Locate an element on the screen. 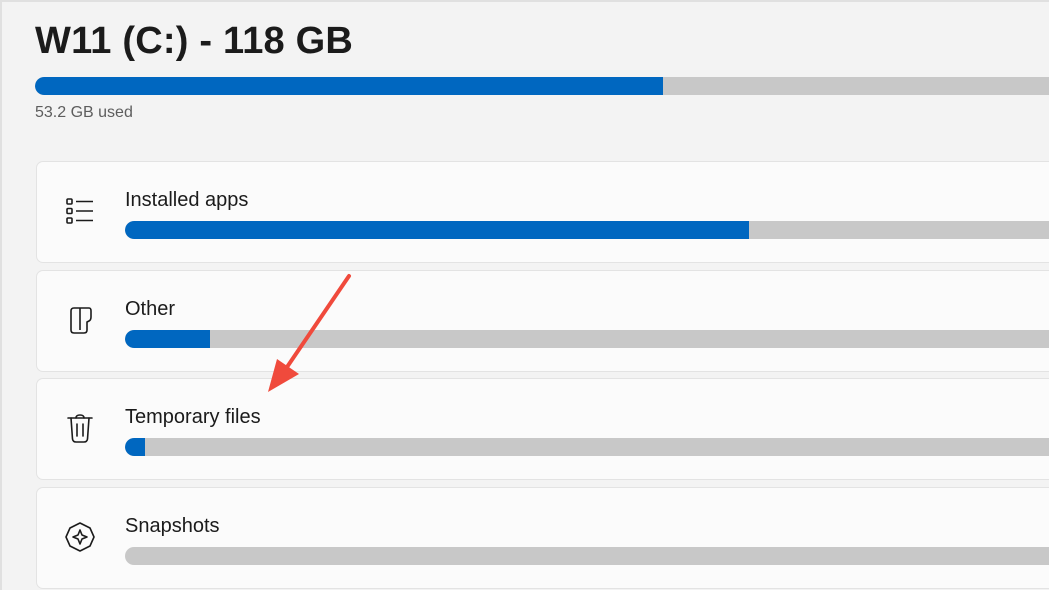 The image size is (1049, 590). snapshot-icon is located at coordinates (80, 537).